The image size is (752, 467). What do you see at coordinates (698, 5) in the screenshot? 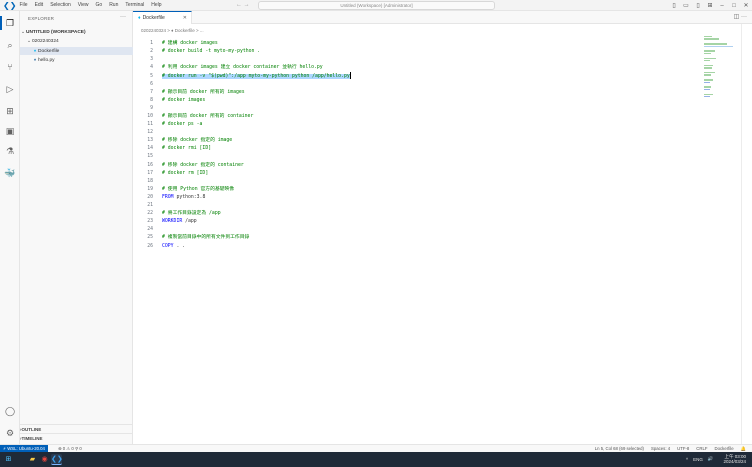
I see `layout-secondary-icon: ▯` at bounding box center [698, 5].